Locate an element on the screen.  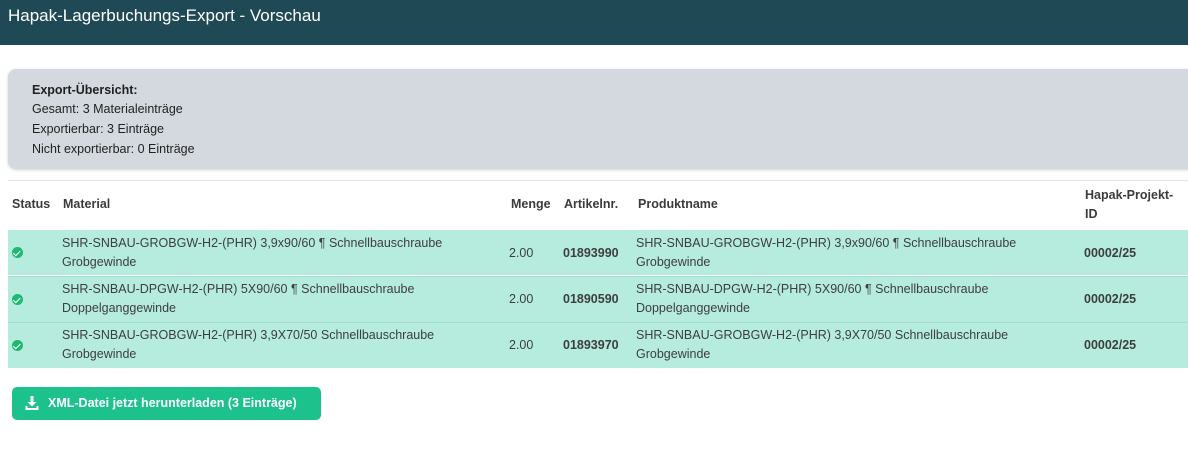
artikelnr-cell: 01893970 is located at coordinates (591, 345).